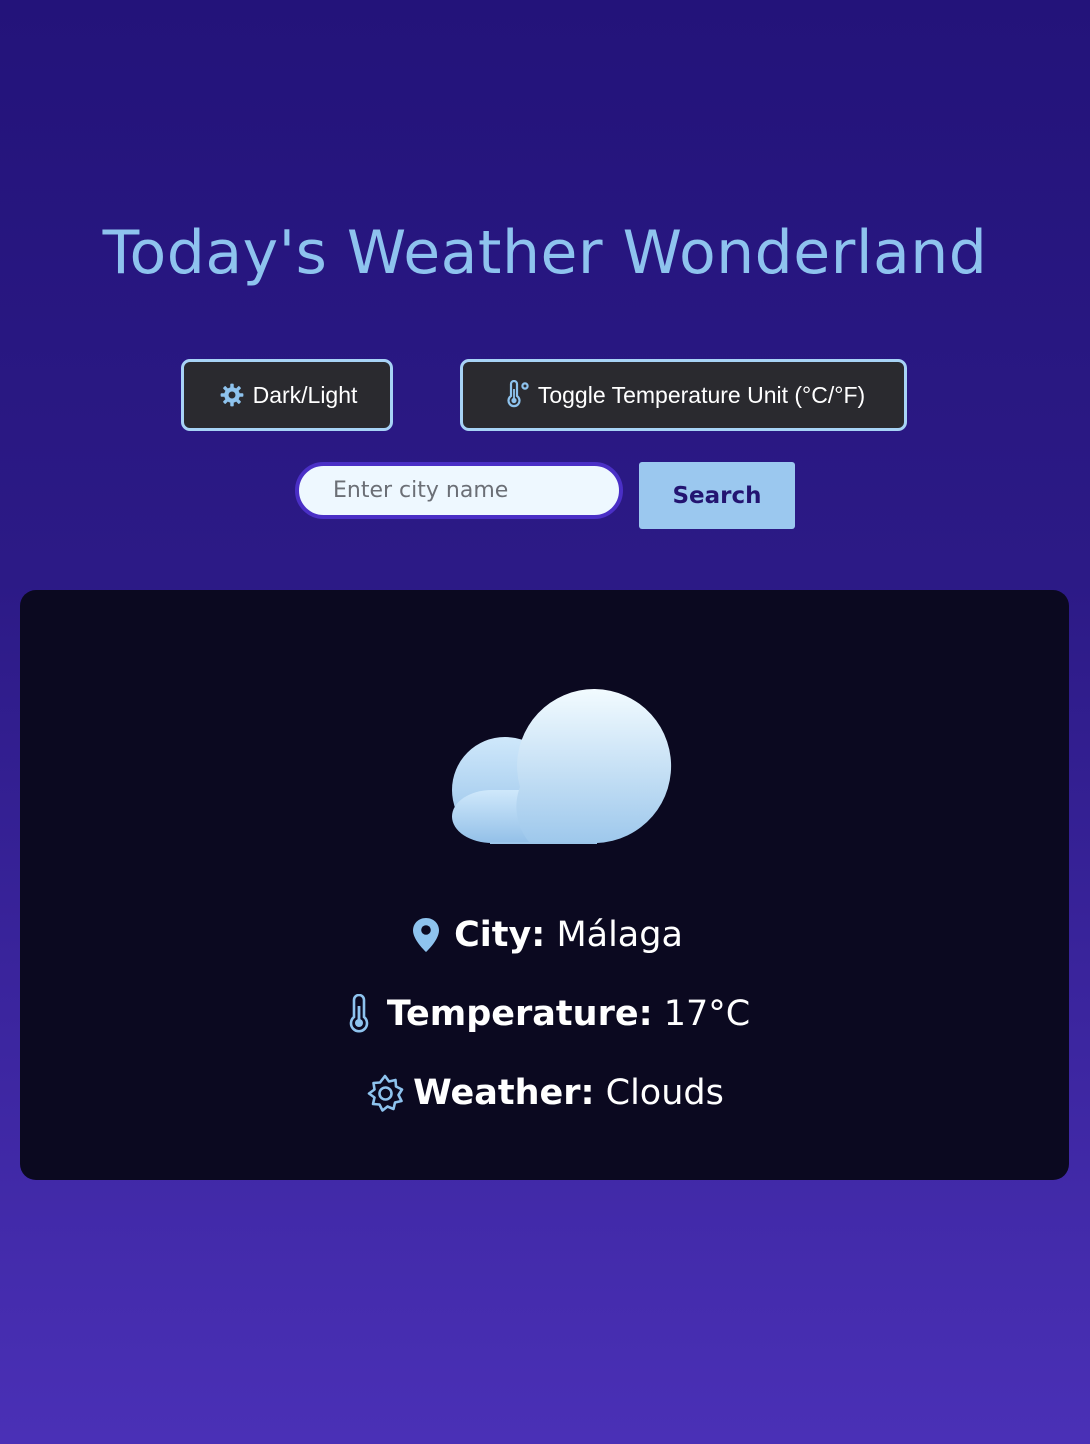 This screenshot has width=1090, height=1444. I want to click on thermometer-degree-icon, so click(517, 395).